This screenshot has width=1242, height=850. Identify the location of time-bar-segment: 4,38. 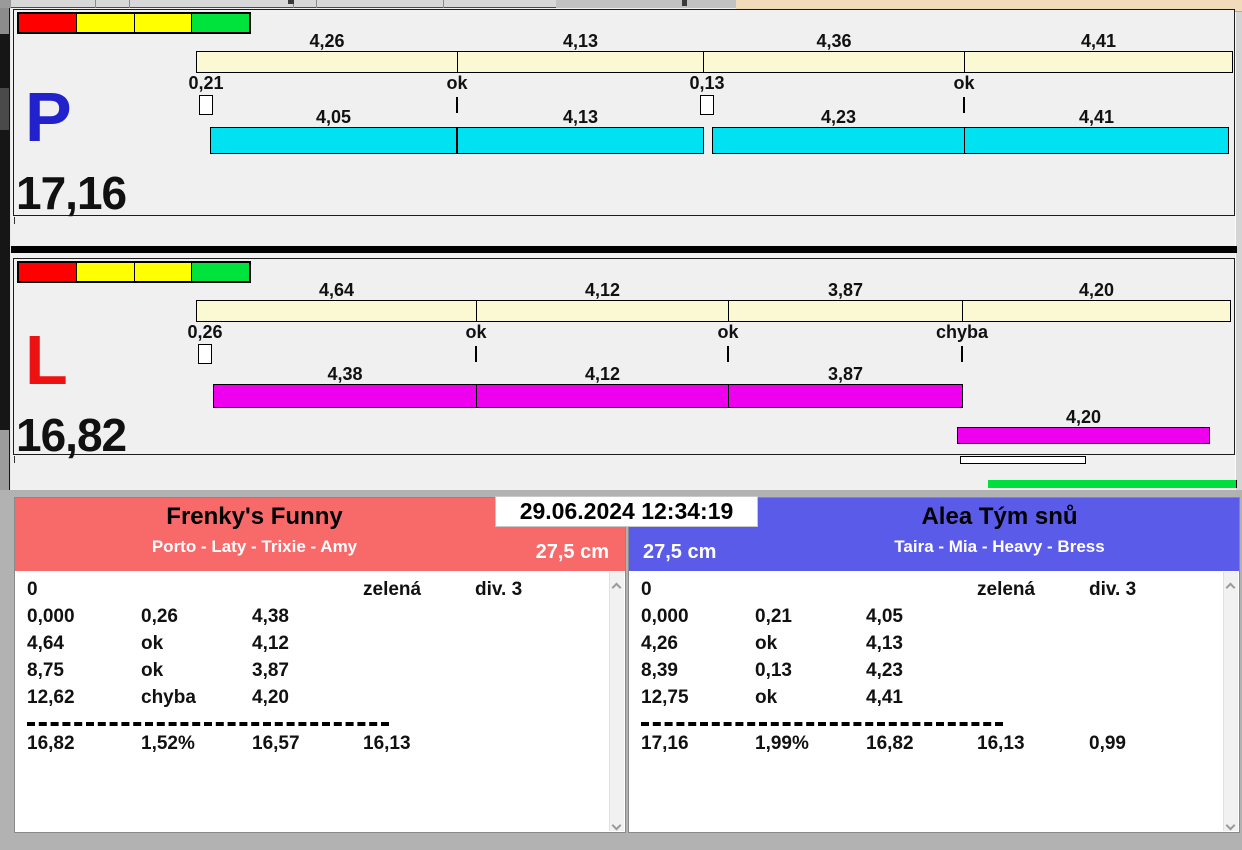
(345, 386).